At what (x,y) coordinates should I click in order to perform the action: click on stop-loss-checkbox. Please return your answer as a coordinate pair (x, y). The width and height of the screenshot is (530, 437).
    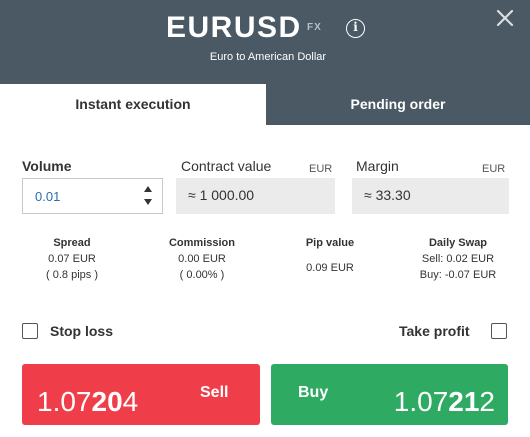
    Looking at the image, I should click on (30, 331).